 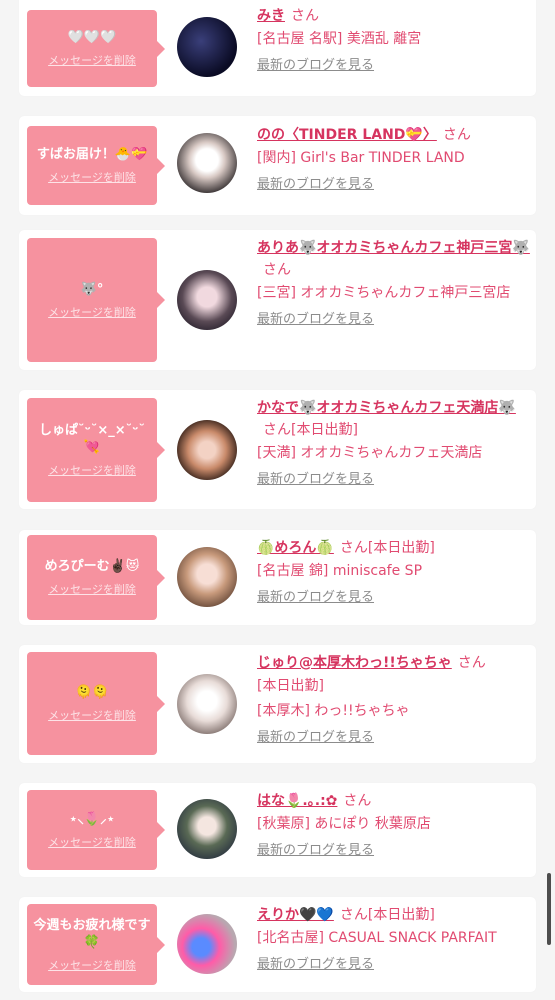 What do you see at coordinates (344, 824) in the screenshot?
I see `shop-line: [秋葉原] あにぽり 秋葉原店` at bounding box center [344, 824].